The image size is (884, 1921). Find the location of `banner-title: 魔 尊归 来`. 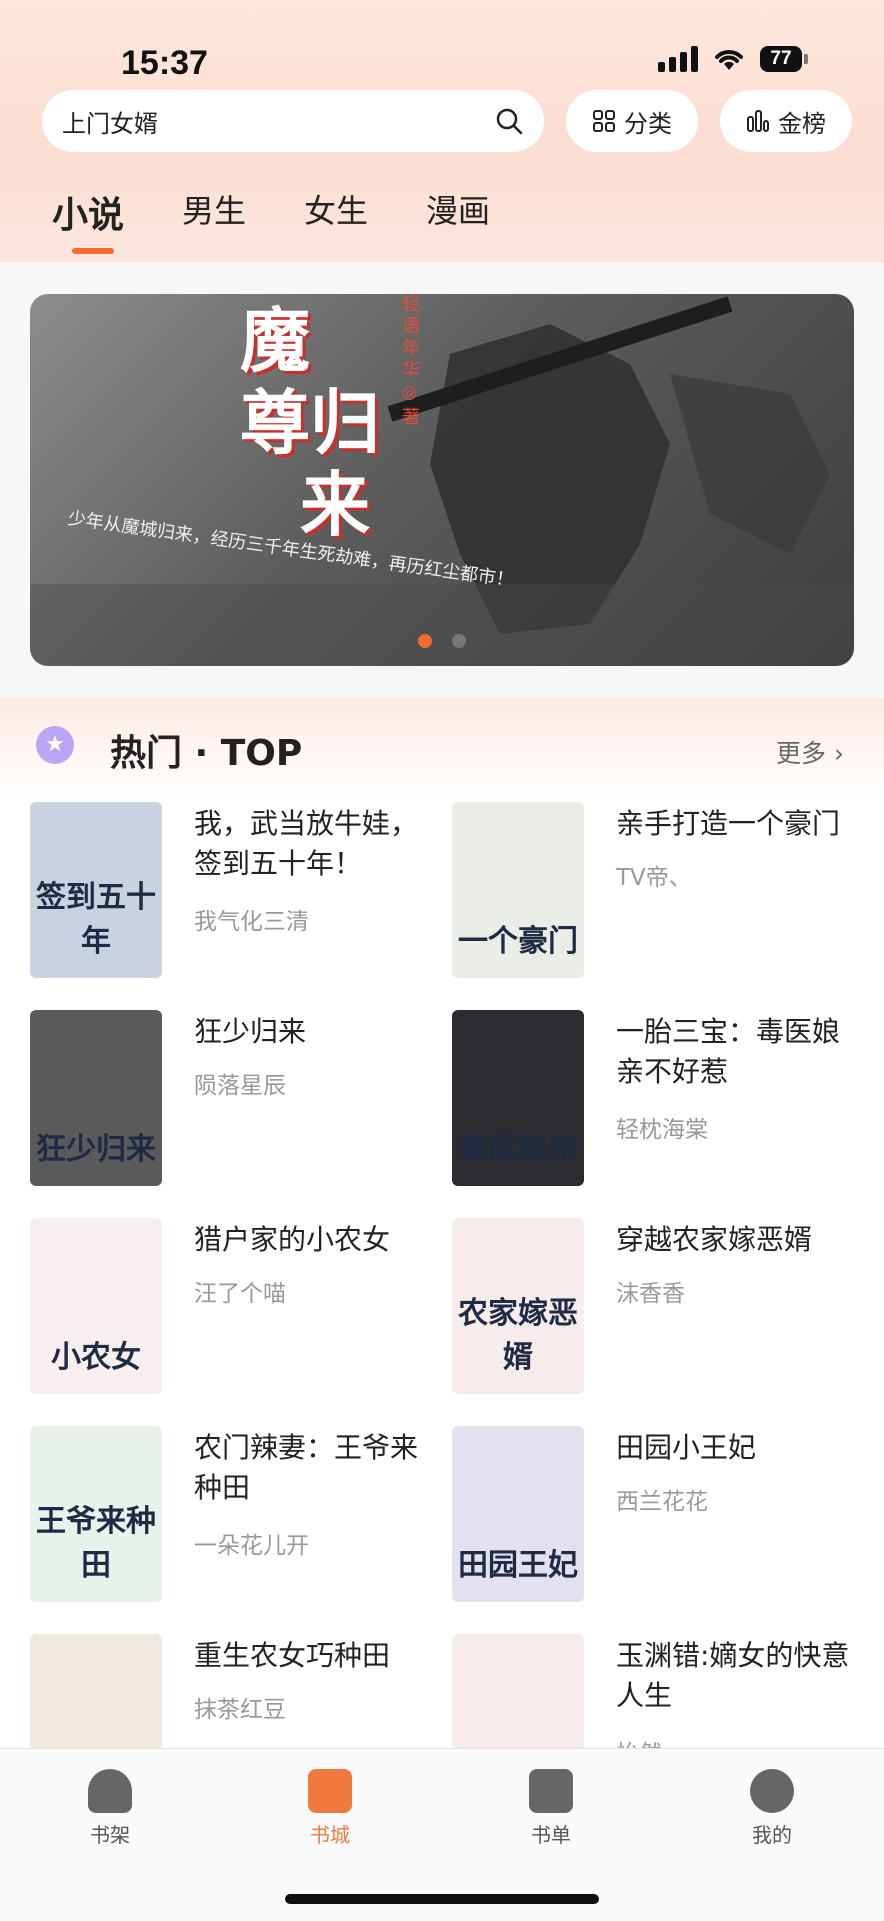

banner-title: 魔 尊归 来 is located at coordinates (310, 423).